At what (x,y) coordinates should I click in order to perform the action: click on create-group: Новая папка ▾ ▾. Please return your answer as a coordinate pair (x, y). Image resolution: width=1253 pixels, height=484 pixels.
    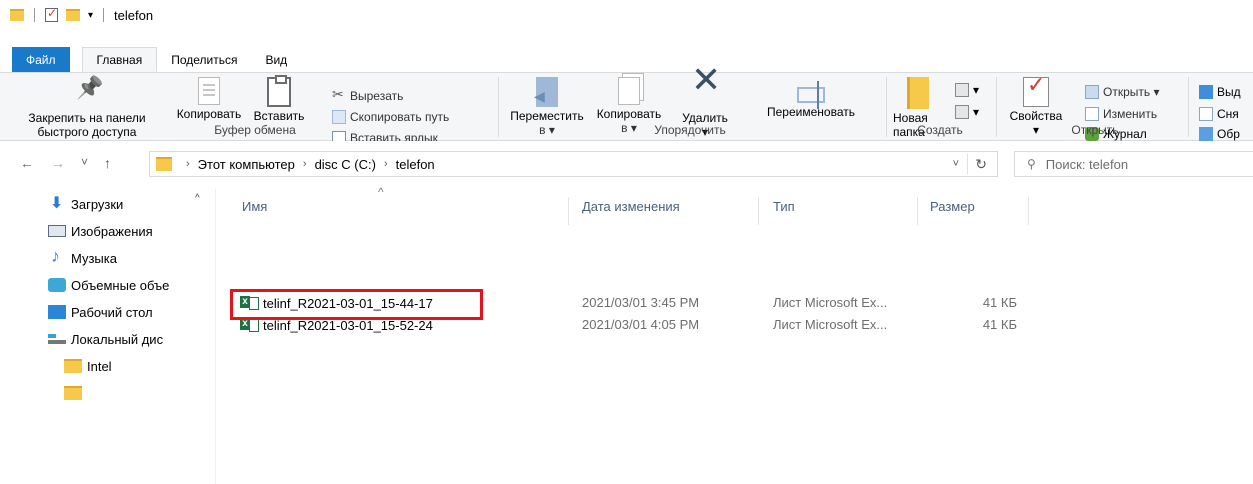
    Looking at the image, I should click on (941, 107).